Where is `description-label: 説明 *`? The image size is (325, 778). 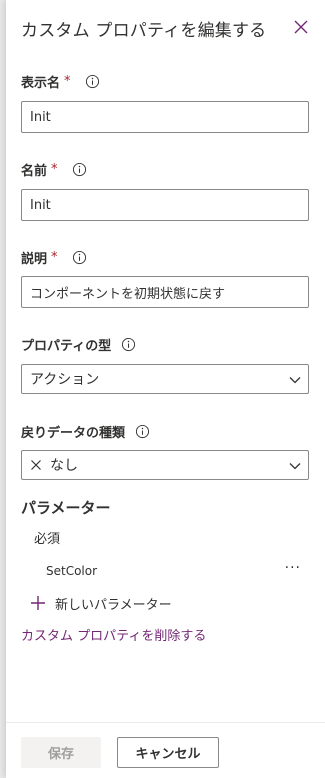
description-label: 説明 * is located at coordinates (54, 257).